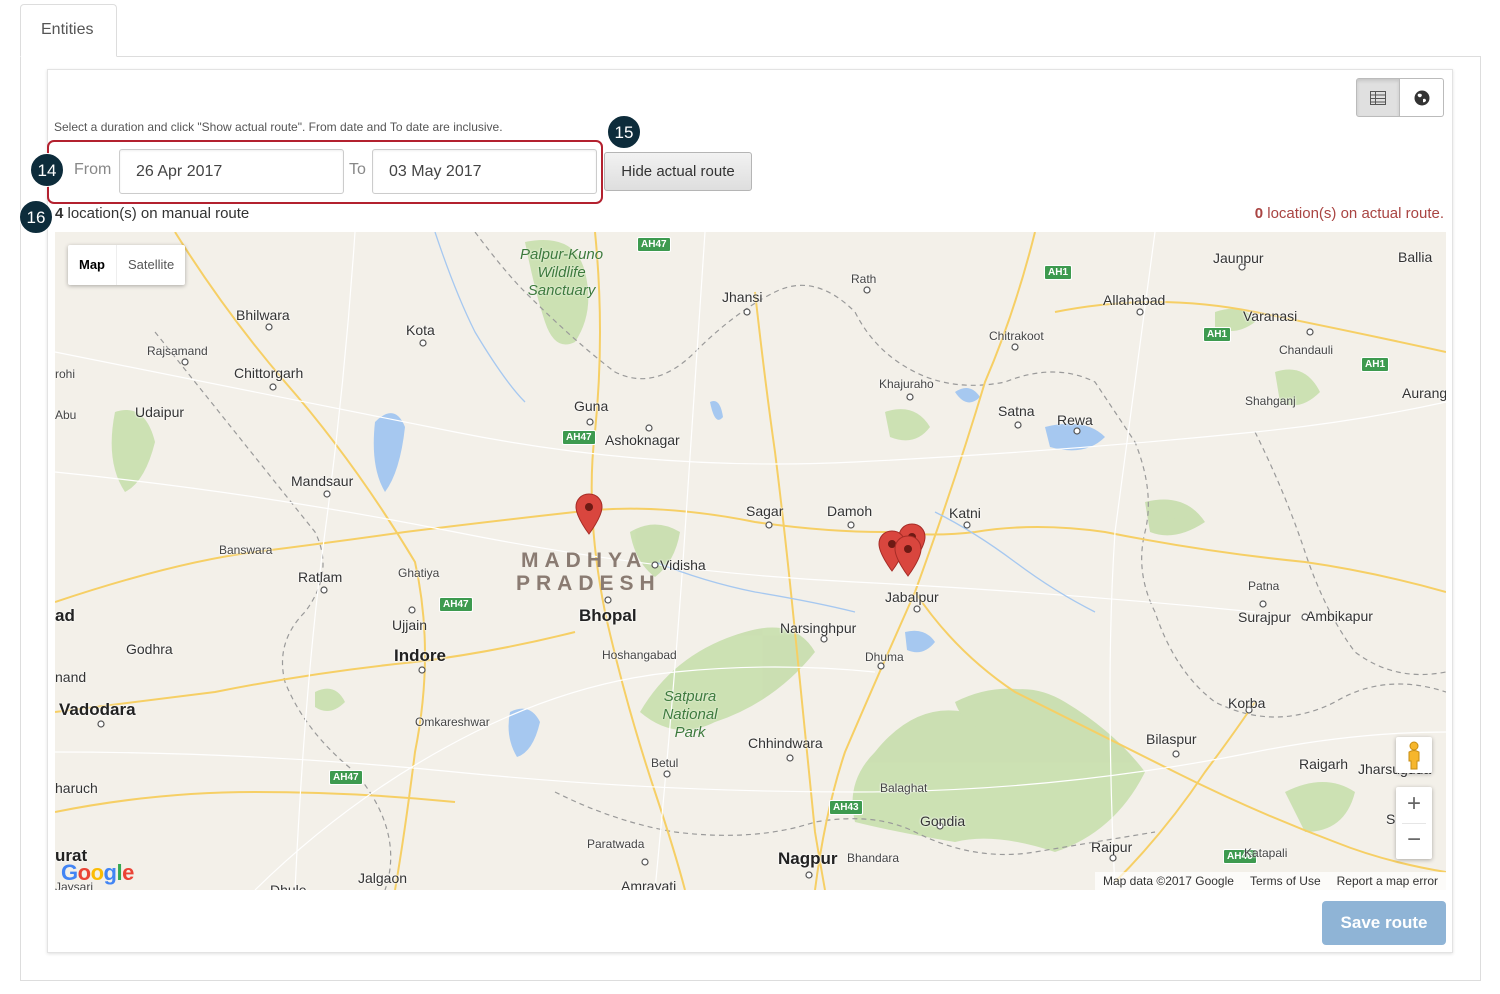 This screenshot has height=994, width=1500. What do you see at coordinates (850, 511) in the screenshot?
I see `city-label: Damoh` at bounding box center [850, 511].